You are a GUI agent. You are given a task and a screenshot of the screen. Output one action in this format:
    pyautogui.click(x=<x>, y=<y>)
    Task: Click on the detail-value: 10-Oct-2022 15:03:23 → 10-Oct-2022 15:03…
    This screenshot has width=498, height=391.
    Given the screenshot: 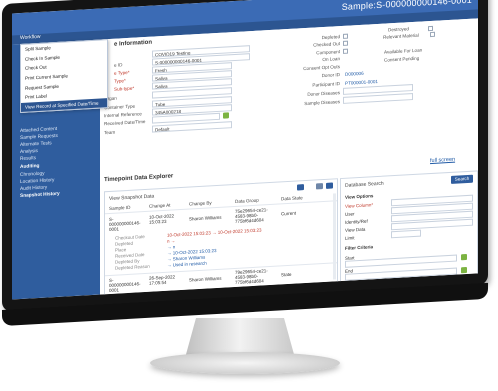 What is the action you would take?
    pyautogui.click(x=214, y=232)
    